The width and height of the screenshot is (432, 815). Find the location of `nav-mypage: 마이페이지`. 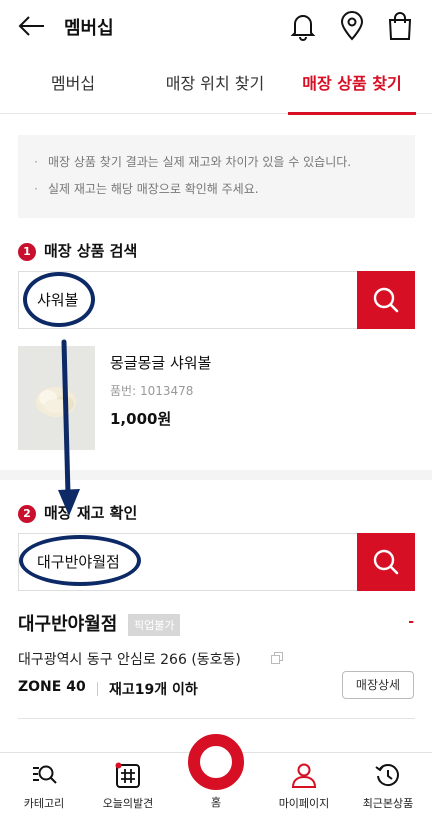

nav-mypage: 마이페이지 is located at coordinates (304, 784).